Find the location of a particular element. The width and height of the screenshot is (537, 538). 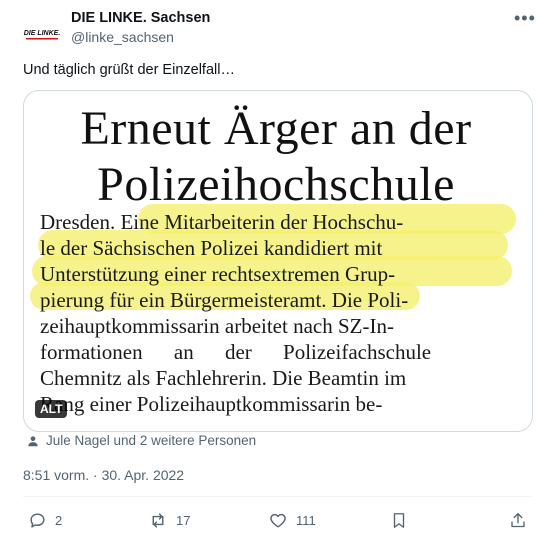

die-linke-logo: DIE LINKE. is located at coordinates (42, 32).